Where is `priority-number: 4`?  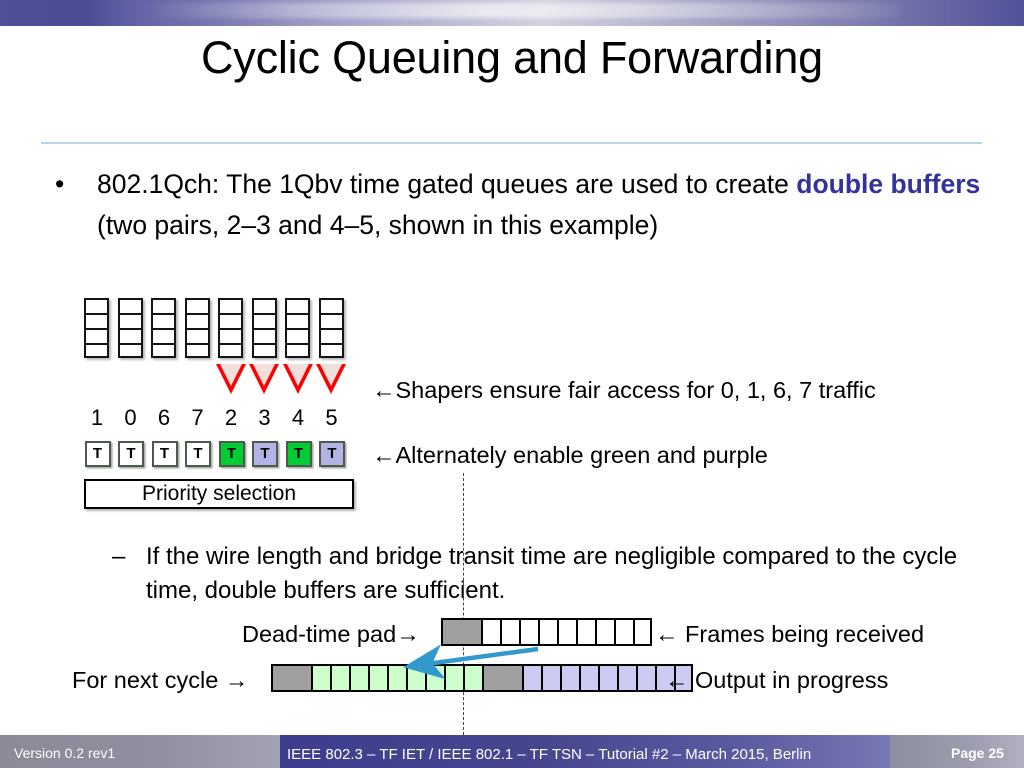
priority-number: 4 is located at coordinates (298, 417).